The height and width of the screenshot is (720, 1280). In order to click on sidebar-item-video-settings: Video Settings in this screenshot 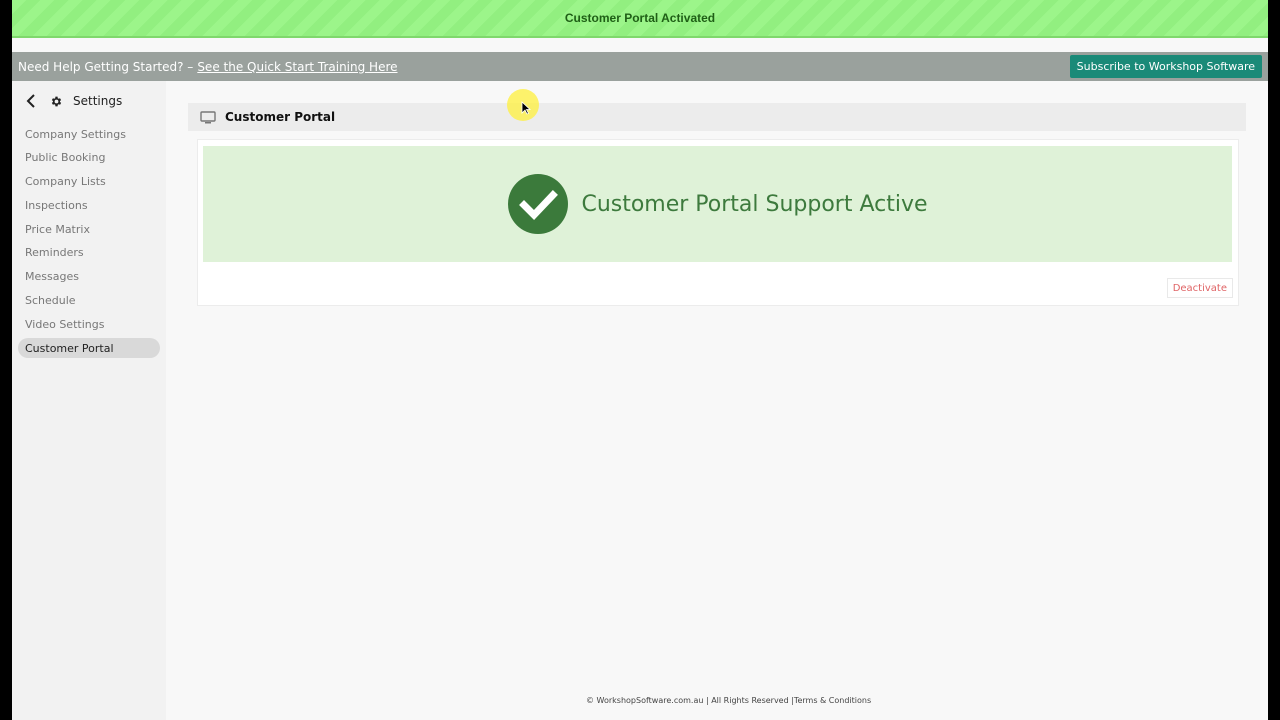, I will do `click(89, 324)`.